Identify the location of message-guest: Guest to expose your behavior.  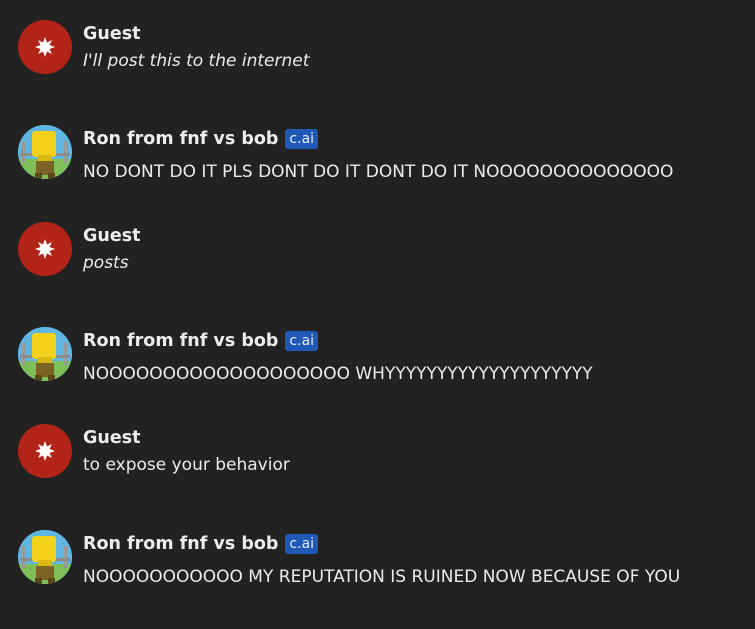
(383, 454).